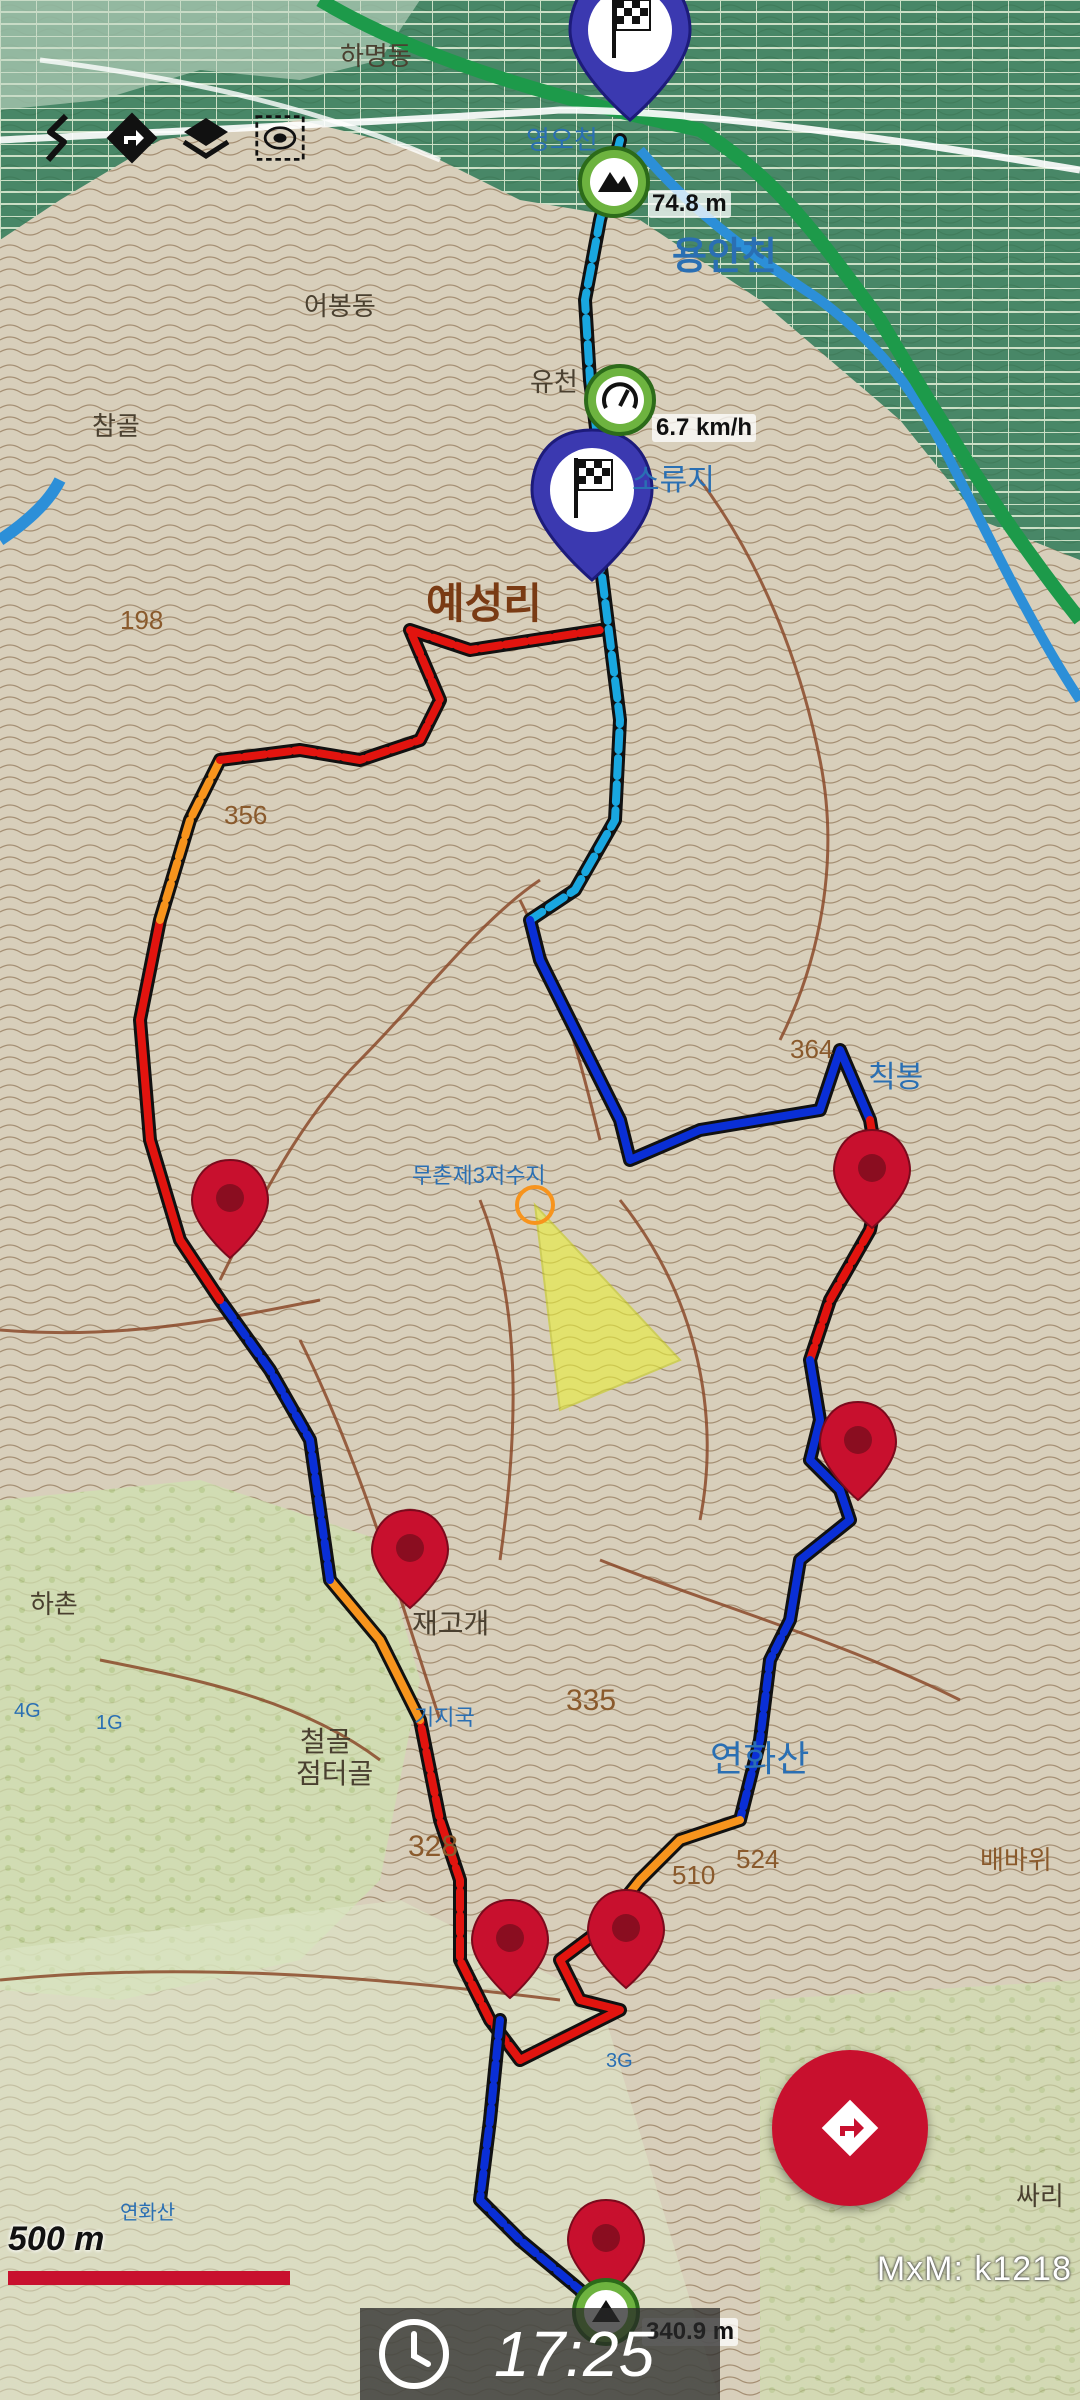 Image resolution: width=1080 pixels, height=2400 pixels. Describe the element at coordinates (1016, 1860) in the screenshot. I see `place-label: 배바위` at that location.